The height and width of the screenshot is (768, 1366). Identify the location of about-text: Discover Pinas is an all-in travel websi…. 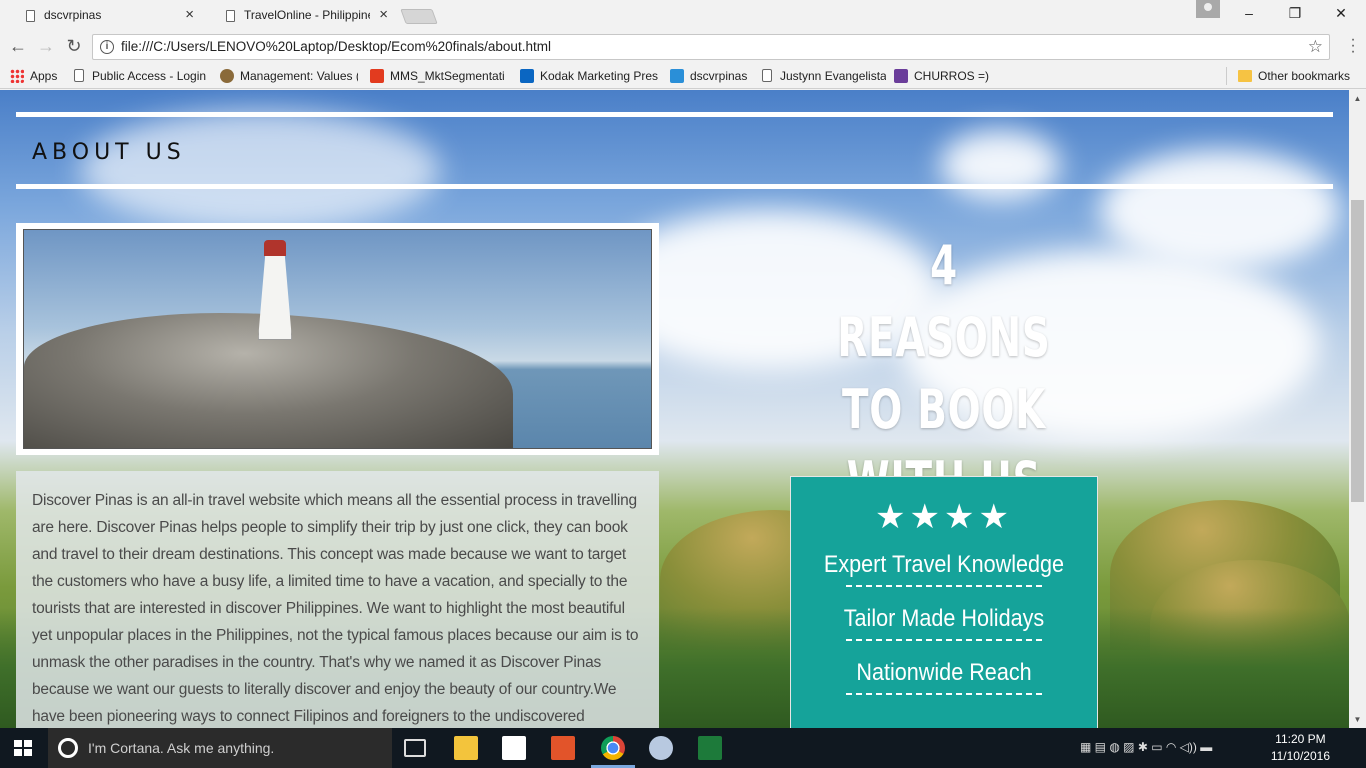
(335, 608).